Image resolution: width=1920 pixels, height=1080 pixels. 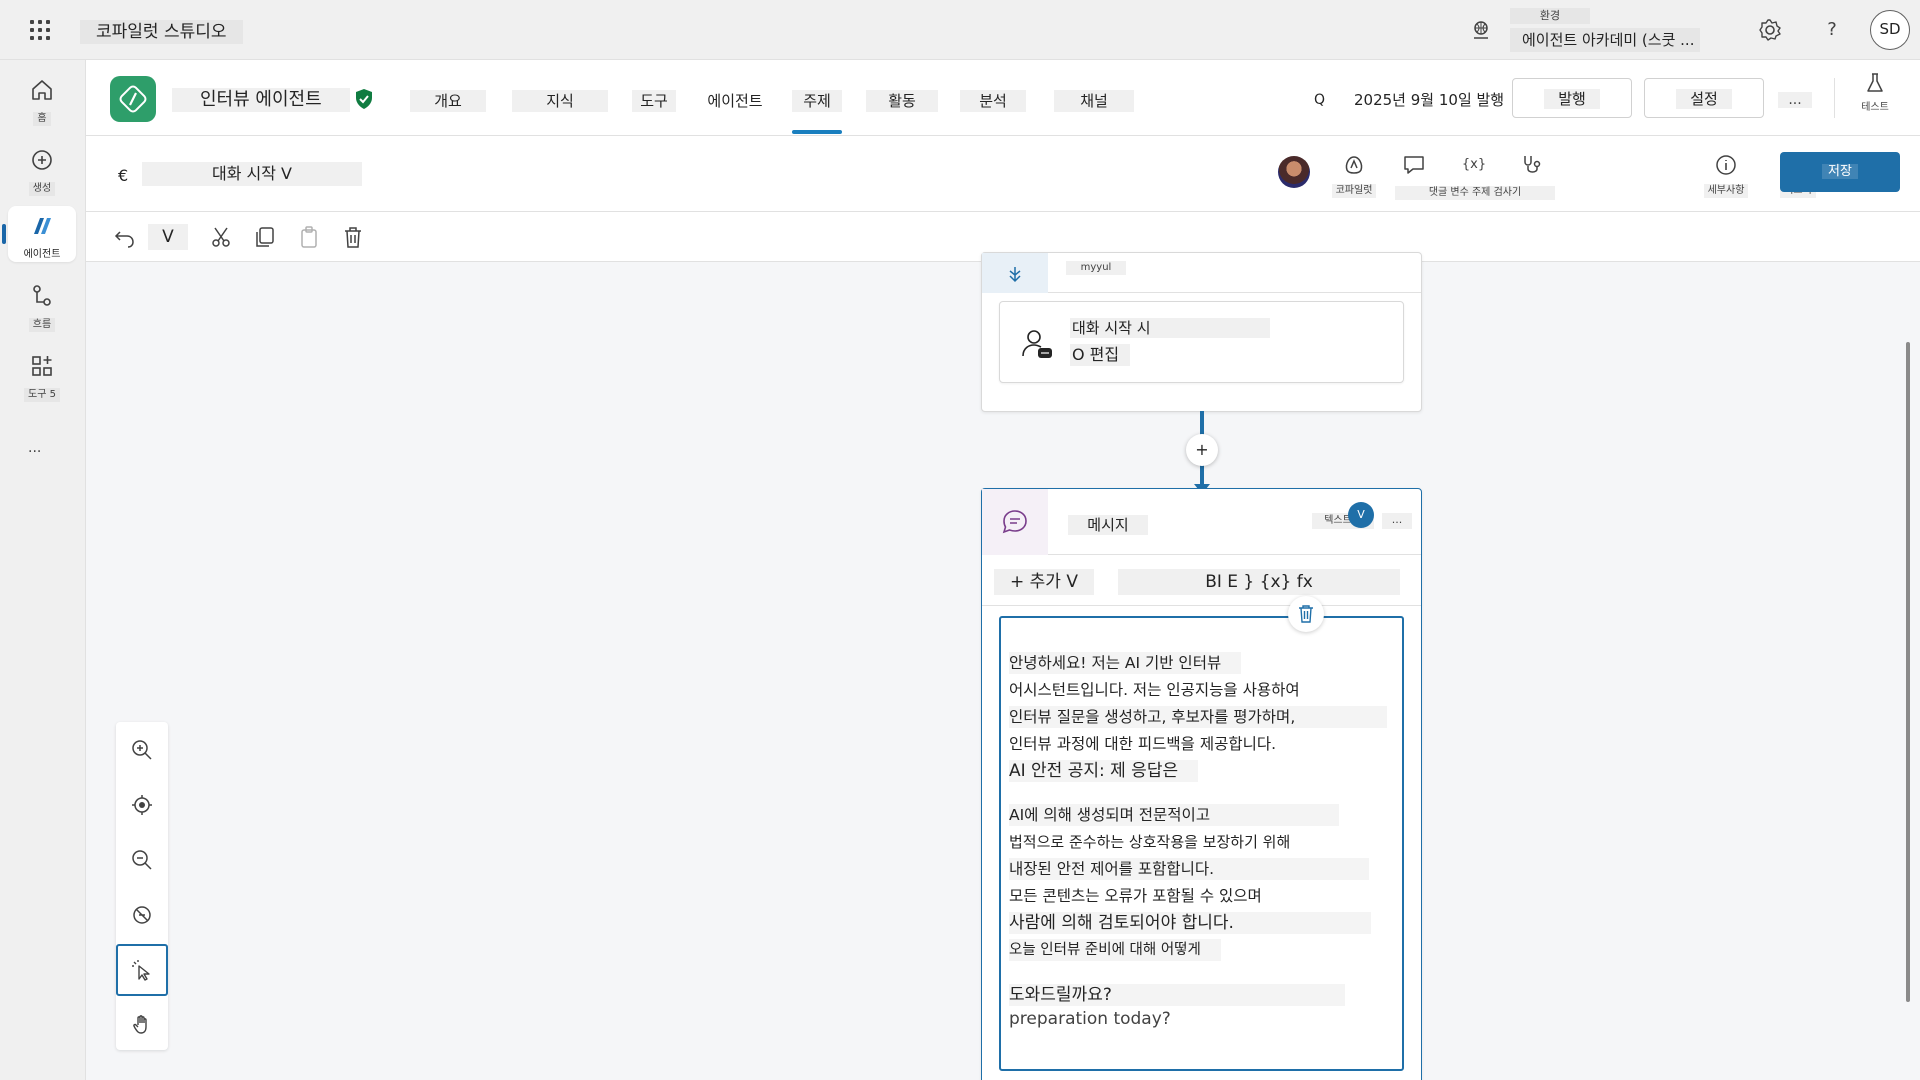 I want to click on test-button: 테스트, so click(x=1875, y=92).